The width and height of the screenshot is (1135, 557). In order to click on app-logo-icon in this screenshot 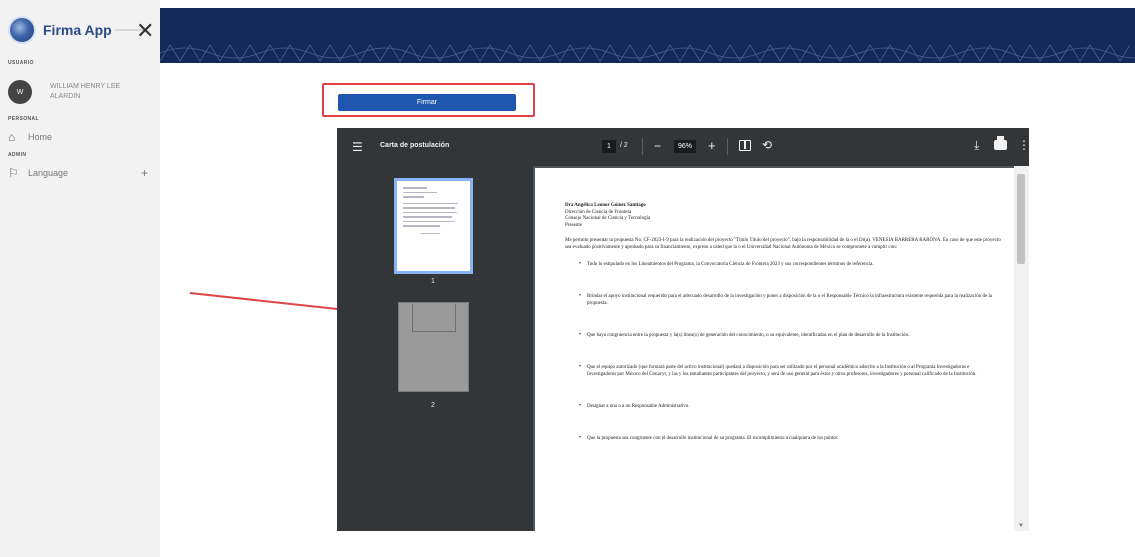, I will do `click(22, 30)`.